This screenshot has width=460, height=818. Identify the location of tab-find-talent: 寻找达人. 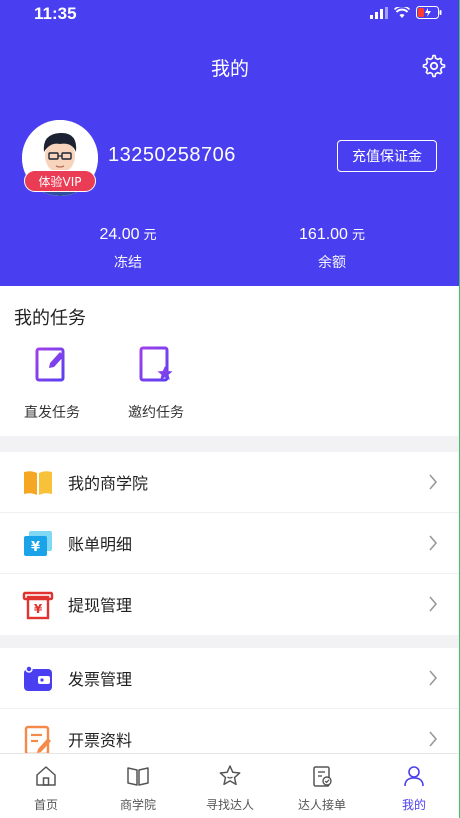
(230, 786).